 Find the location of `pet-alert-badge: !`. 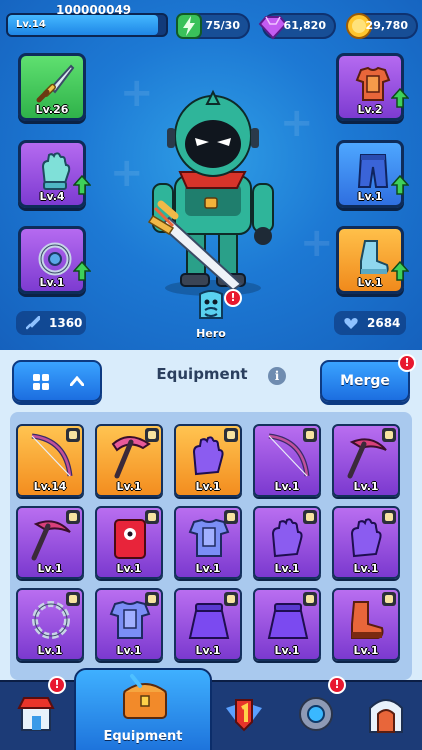

pet-alert-badge: ! is located at coordinates (337, 685).